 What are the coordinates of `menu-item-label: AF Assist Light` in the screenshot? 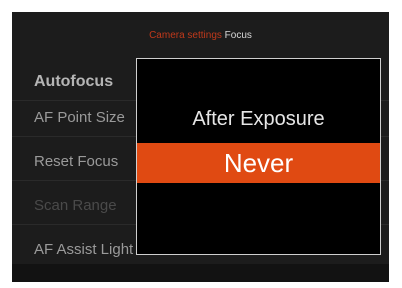 It's located at (84, 249).